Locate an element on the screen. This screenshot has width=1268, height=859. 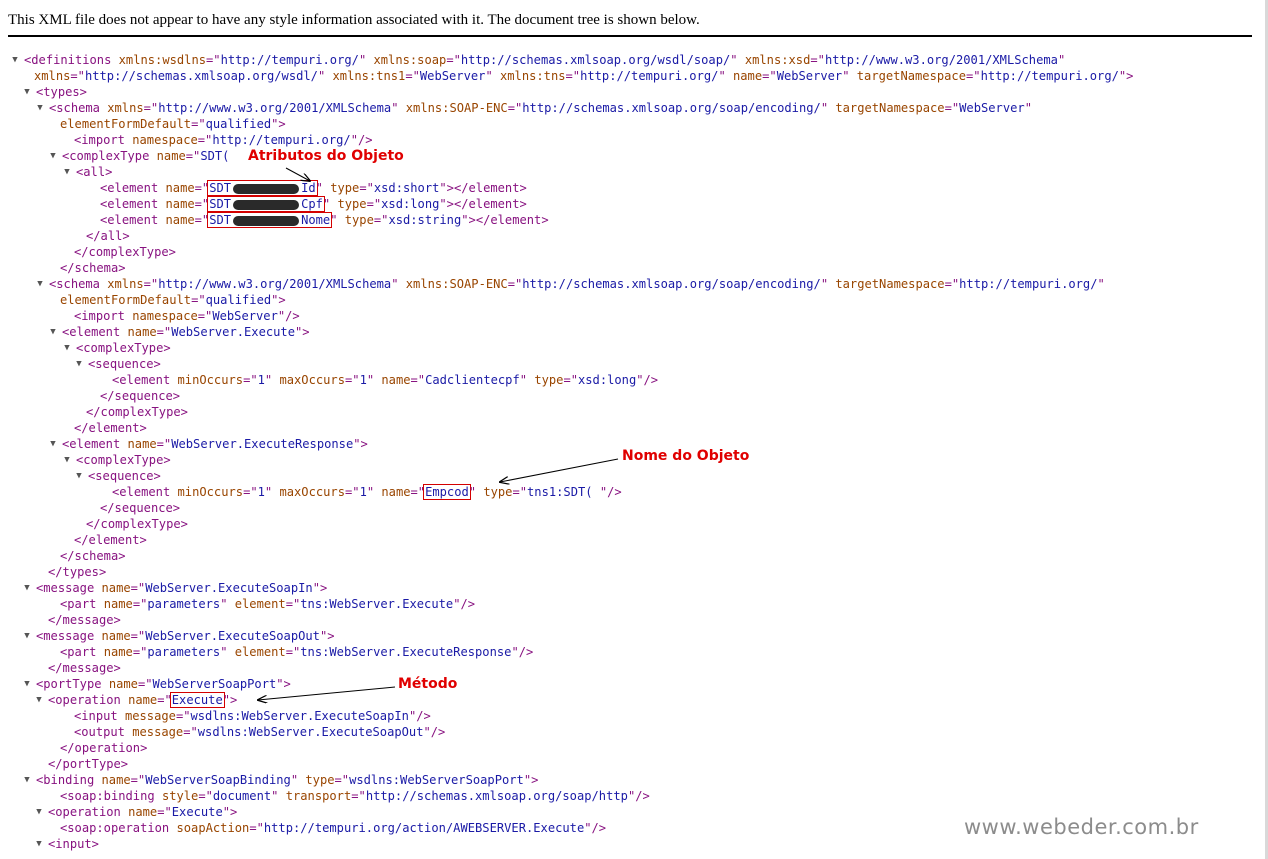
arrow-method is located at coordinates (327, 693).